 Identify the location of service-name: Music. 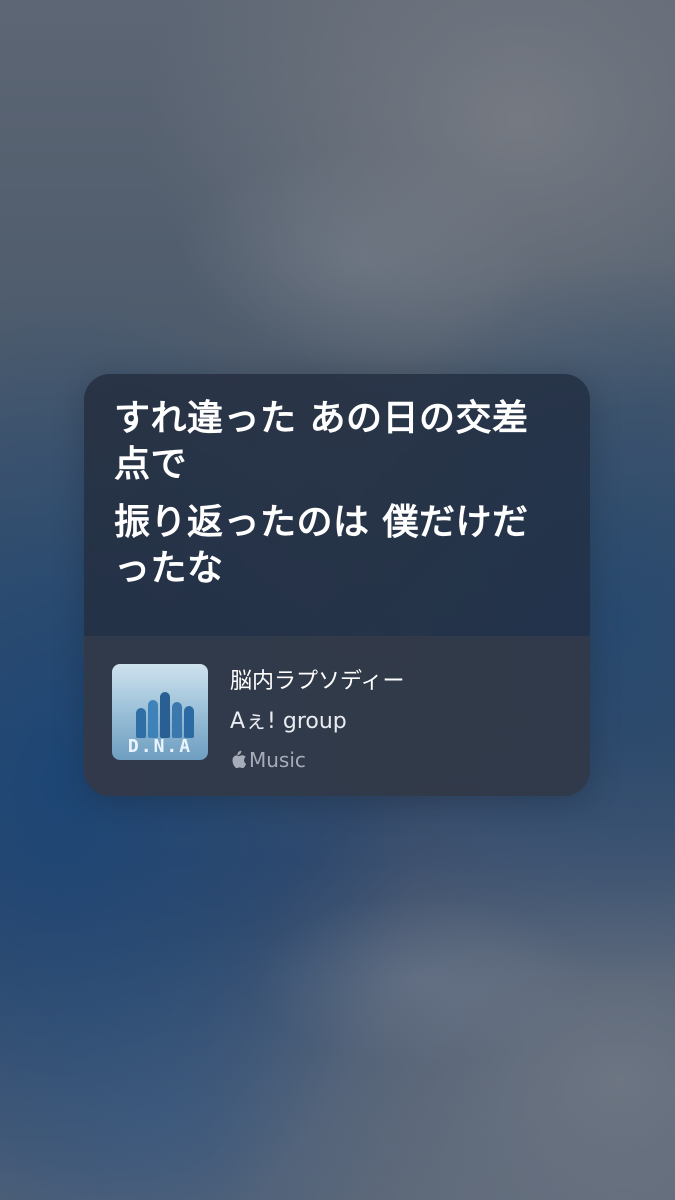
(277, 760).